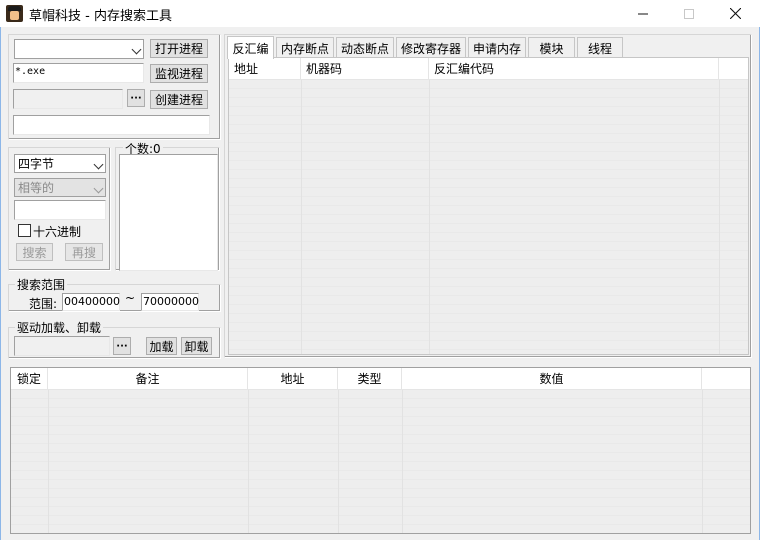  I want to click on value-type-select: 四字节, so click(60, 163).